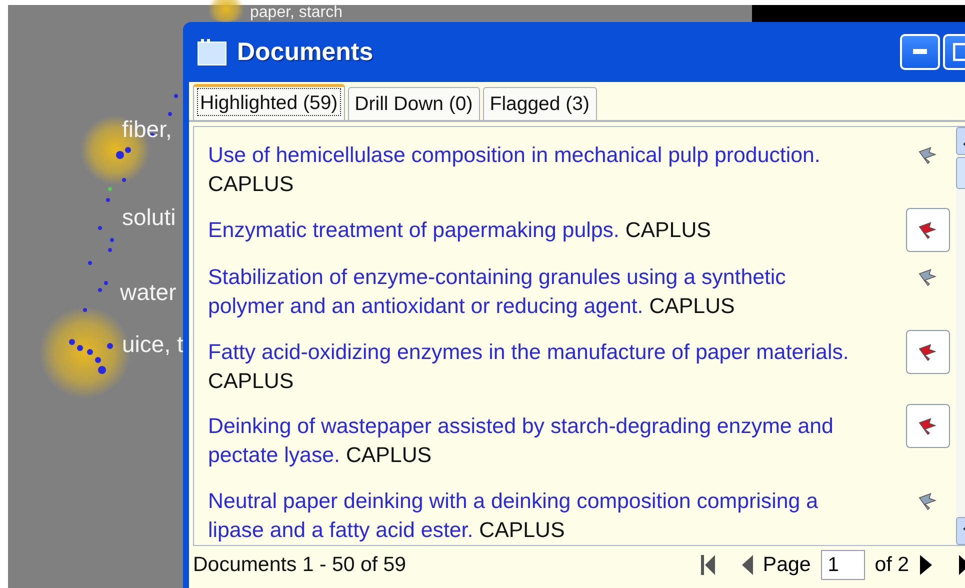  Describe the element at coordinates (746, 565) in the screenshot. I see `previous-page-button` at that location.